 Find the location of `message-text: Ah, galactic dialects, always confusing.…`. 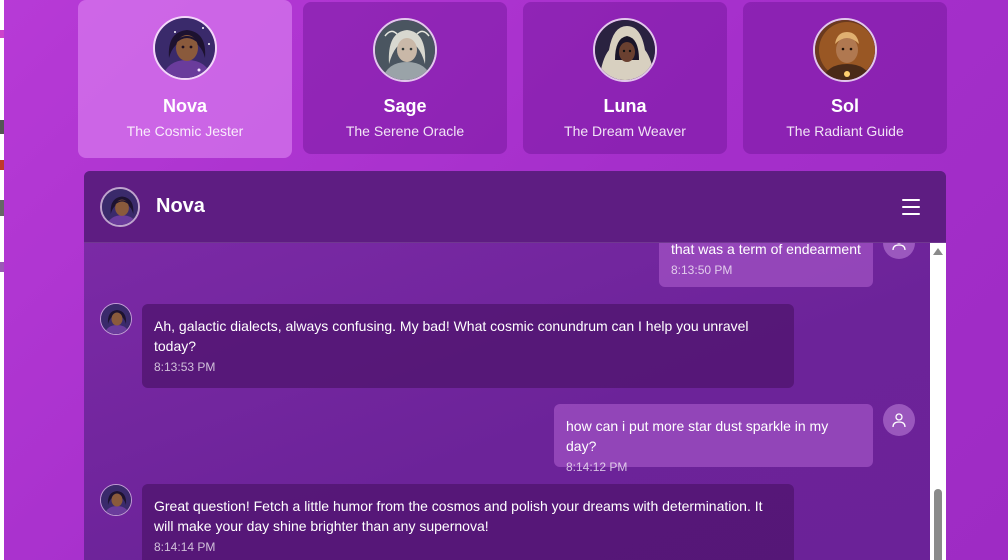

message-text: Ah, galactic dialects, always confusing.… is located at coordinates (451, 336).